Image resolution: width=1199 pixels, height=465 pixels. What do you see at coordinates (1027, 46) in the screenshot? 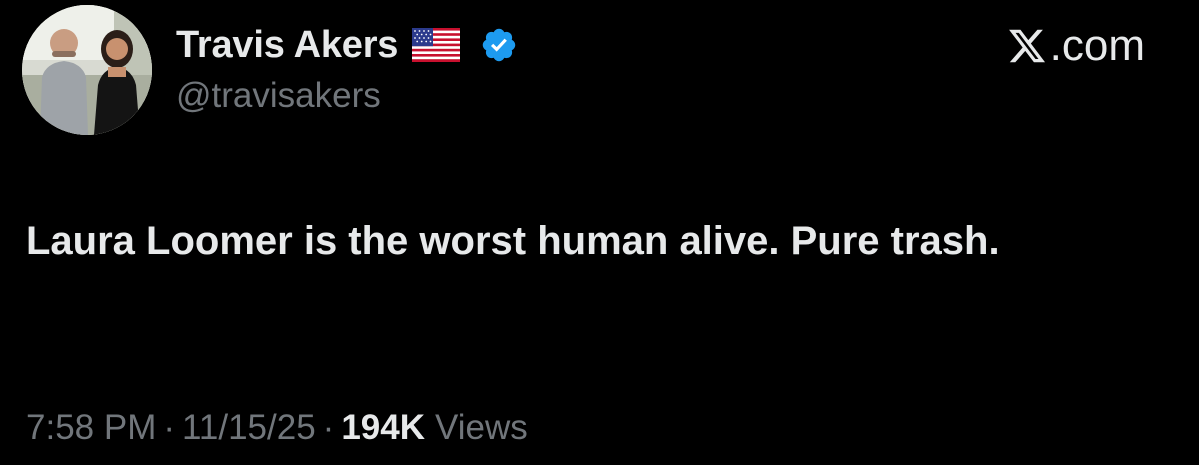
I see `x-logo-icon` at bounding box center [1027, 46].